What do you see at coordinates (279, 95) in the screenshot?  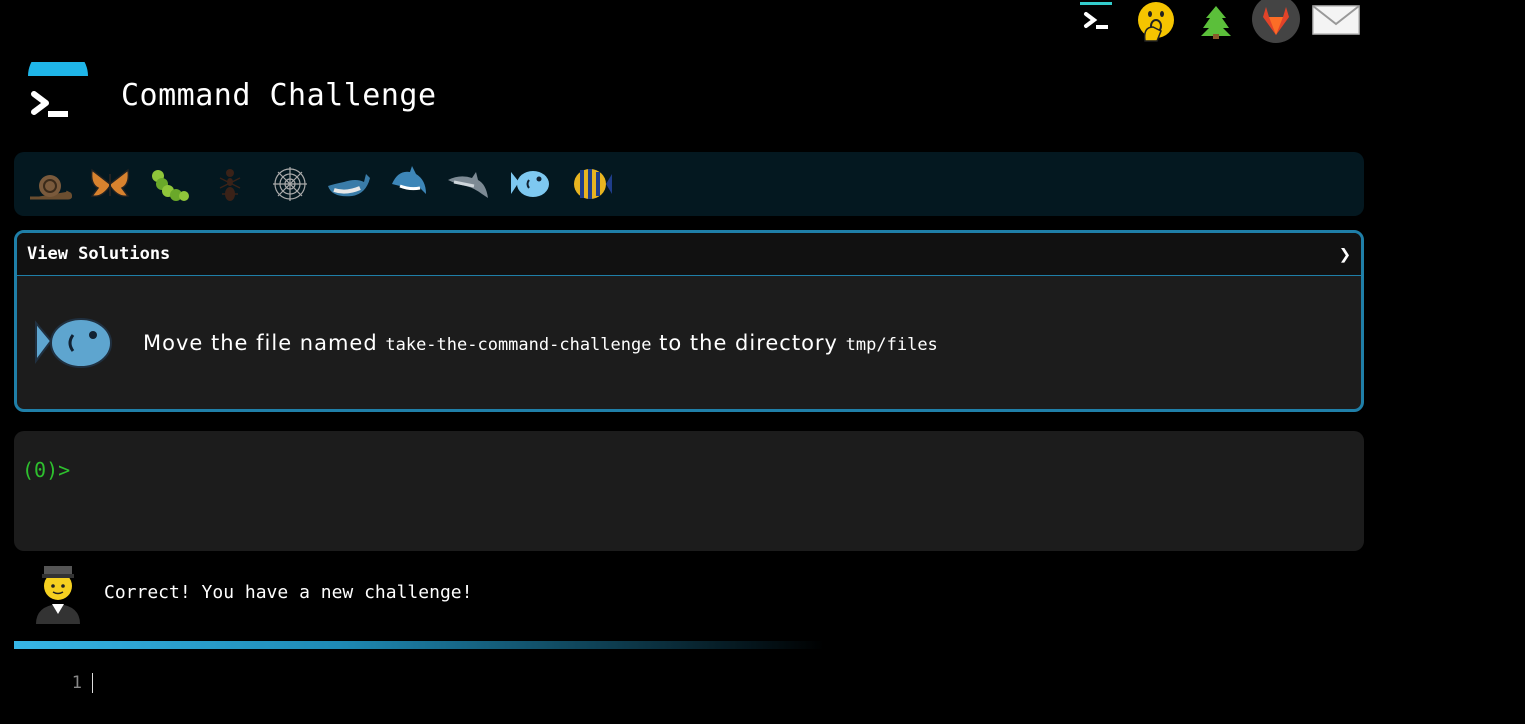 I see `page-title: Command Challenge` at bounding box center [279, 95].